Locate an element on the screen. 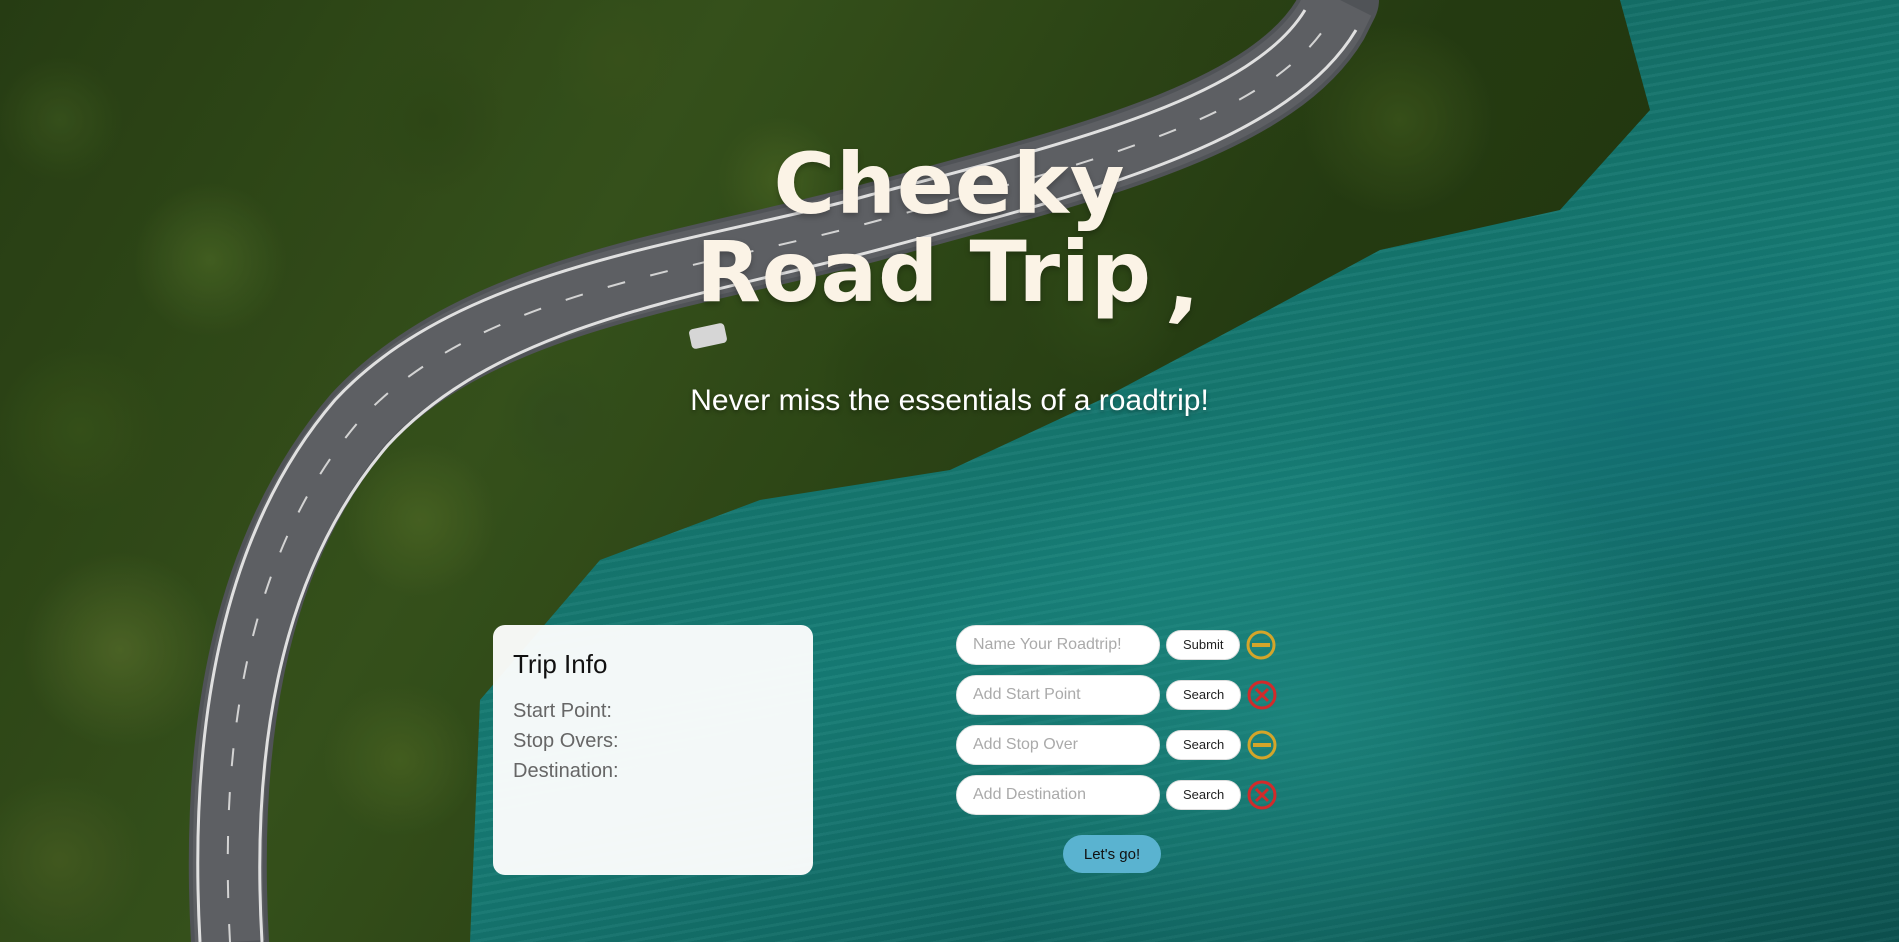  trip-info-title: Trip Info is located at coordinates (560, 664).